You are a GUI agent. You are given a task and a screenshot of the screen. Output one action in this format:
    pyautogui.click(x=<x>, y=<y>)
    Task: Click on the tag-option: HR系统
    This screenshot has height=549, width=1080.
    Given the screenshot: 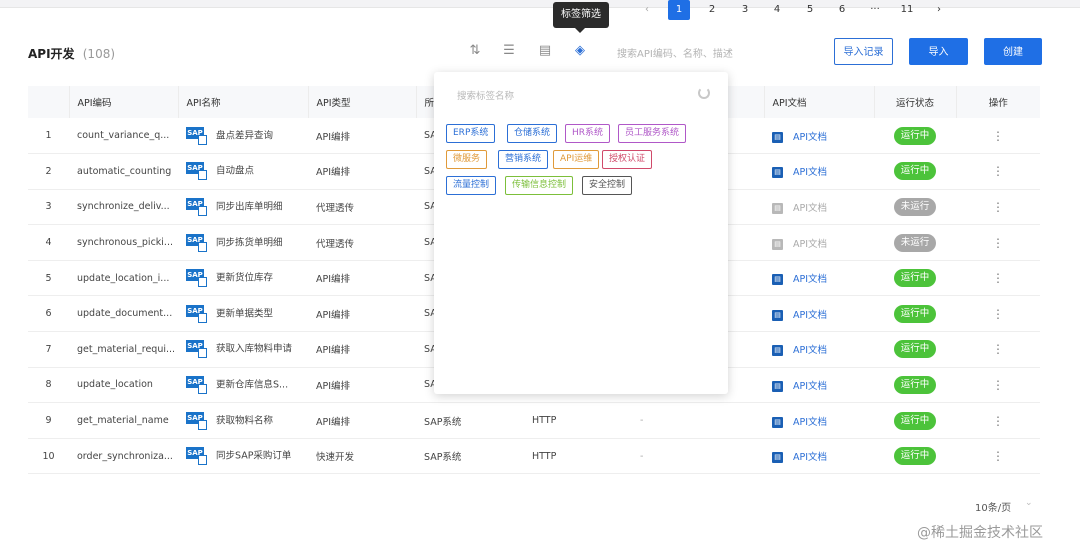 What is the action you would take?
    pyautogui.click(x=588, y=133)
    